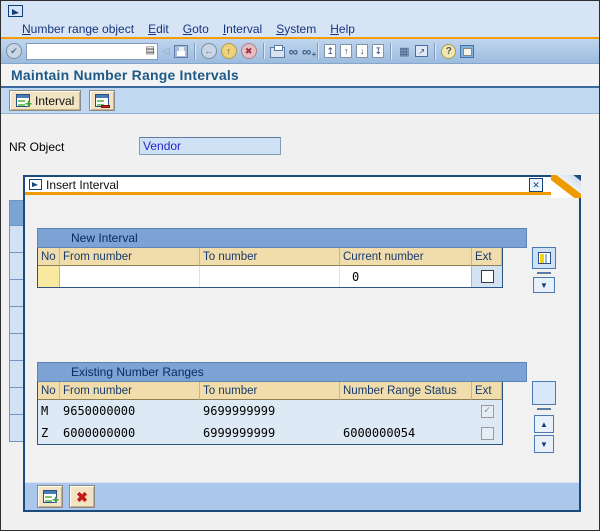  I want to click on table-settings-button, so click(544, 258).